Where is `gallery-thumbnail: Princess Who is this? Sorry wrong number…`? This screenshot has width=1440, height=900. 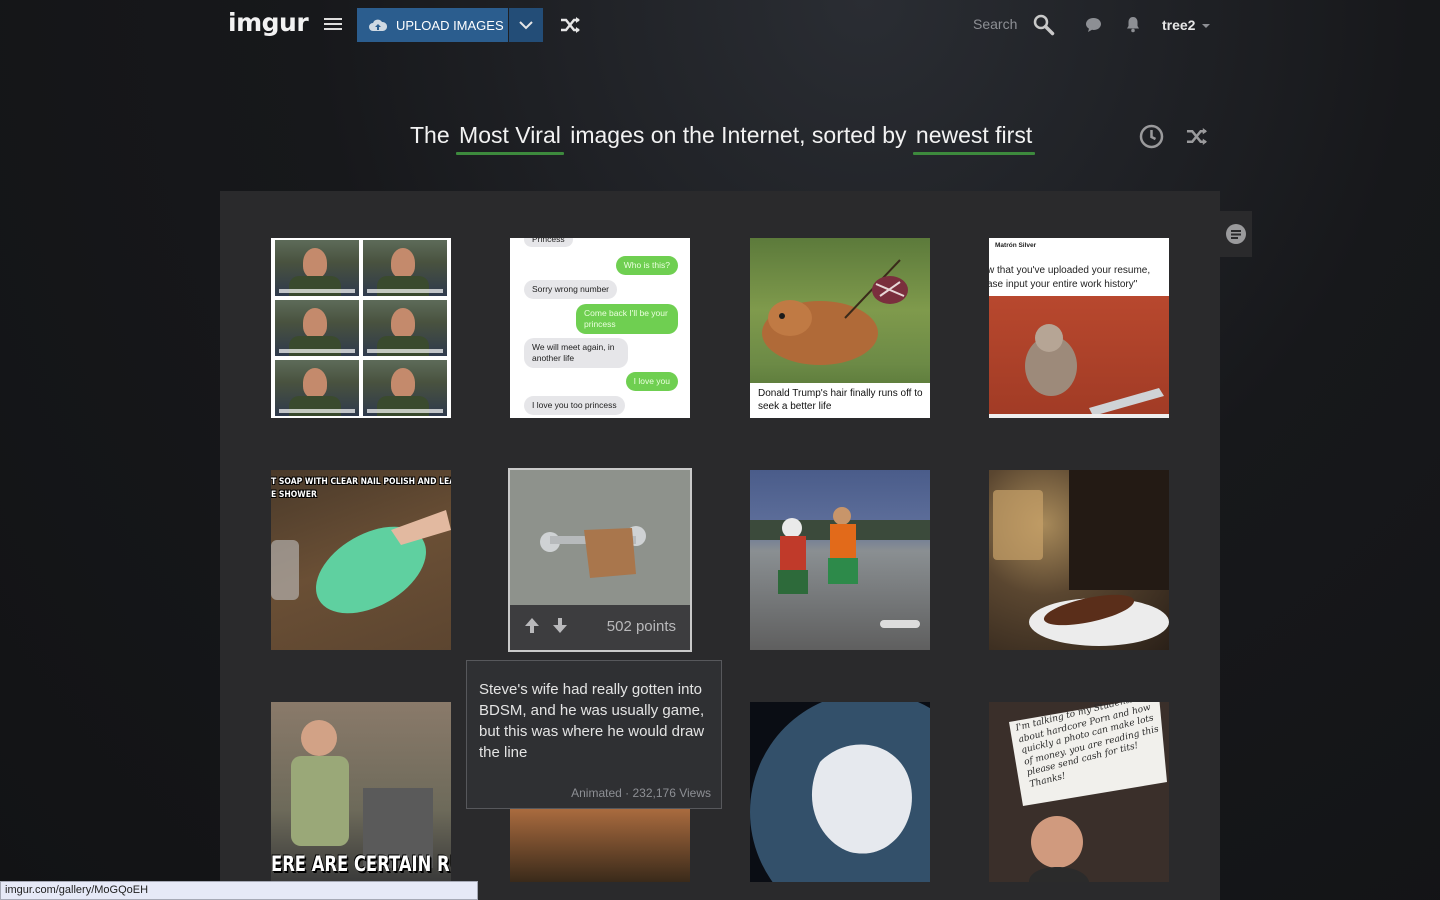
gallery-thumbnail: Princess Who is this? Sorry wrong number… is located at coordinates (600, 328).